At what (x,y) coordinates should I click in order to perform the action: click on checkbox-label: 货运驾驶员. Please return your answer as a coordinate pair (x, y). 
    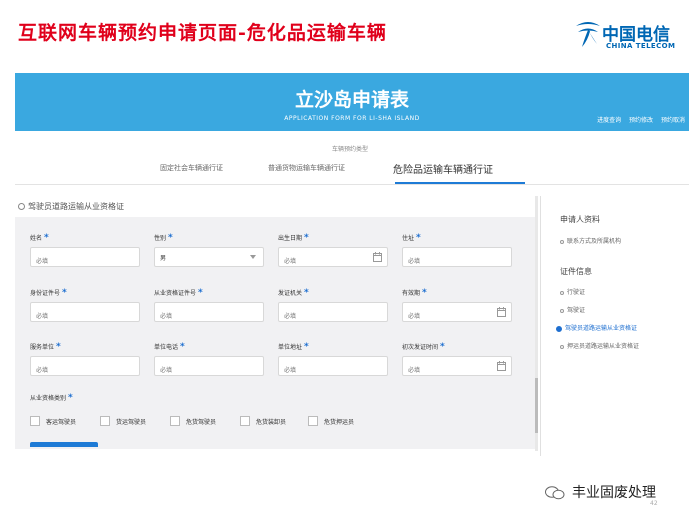
    Looking at the image, I should click on (131, 422).